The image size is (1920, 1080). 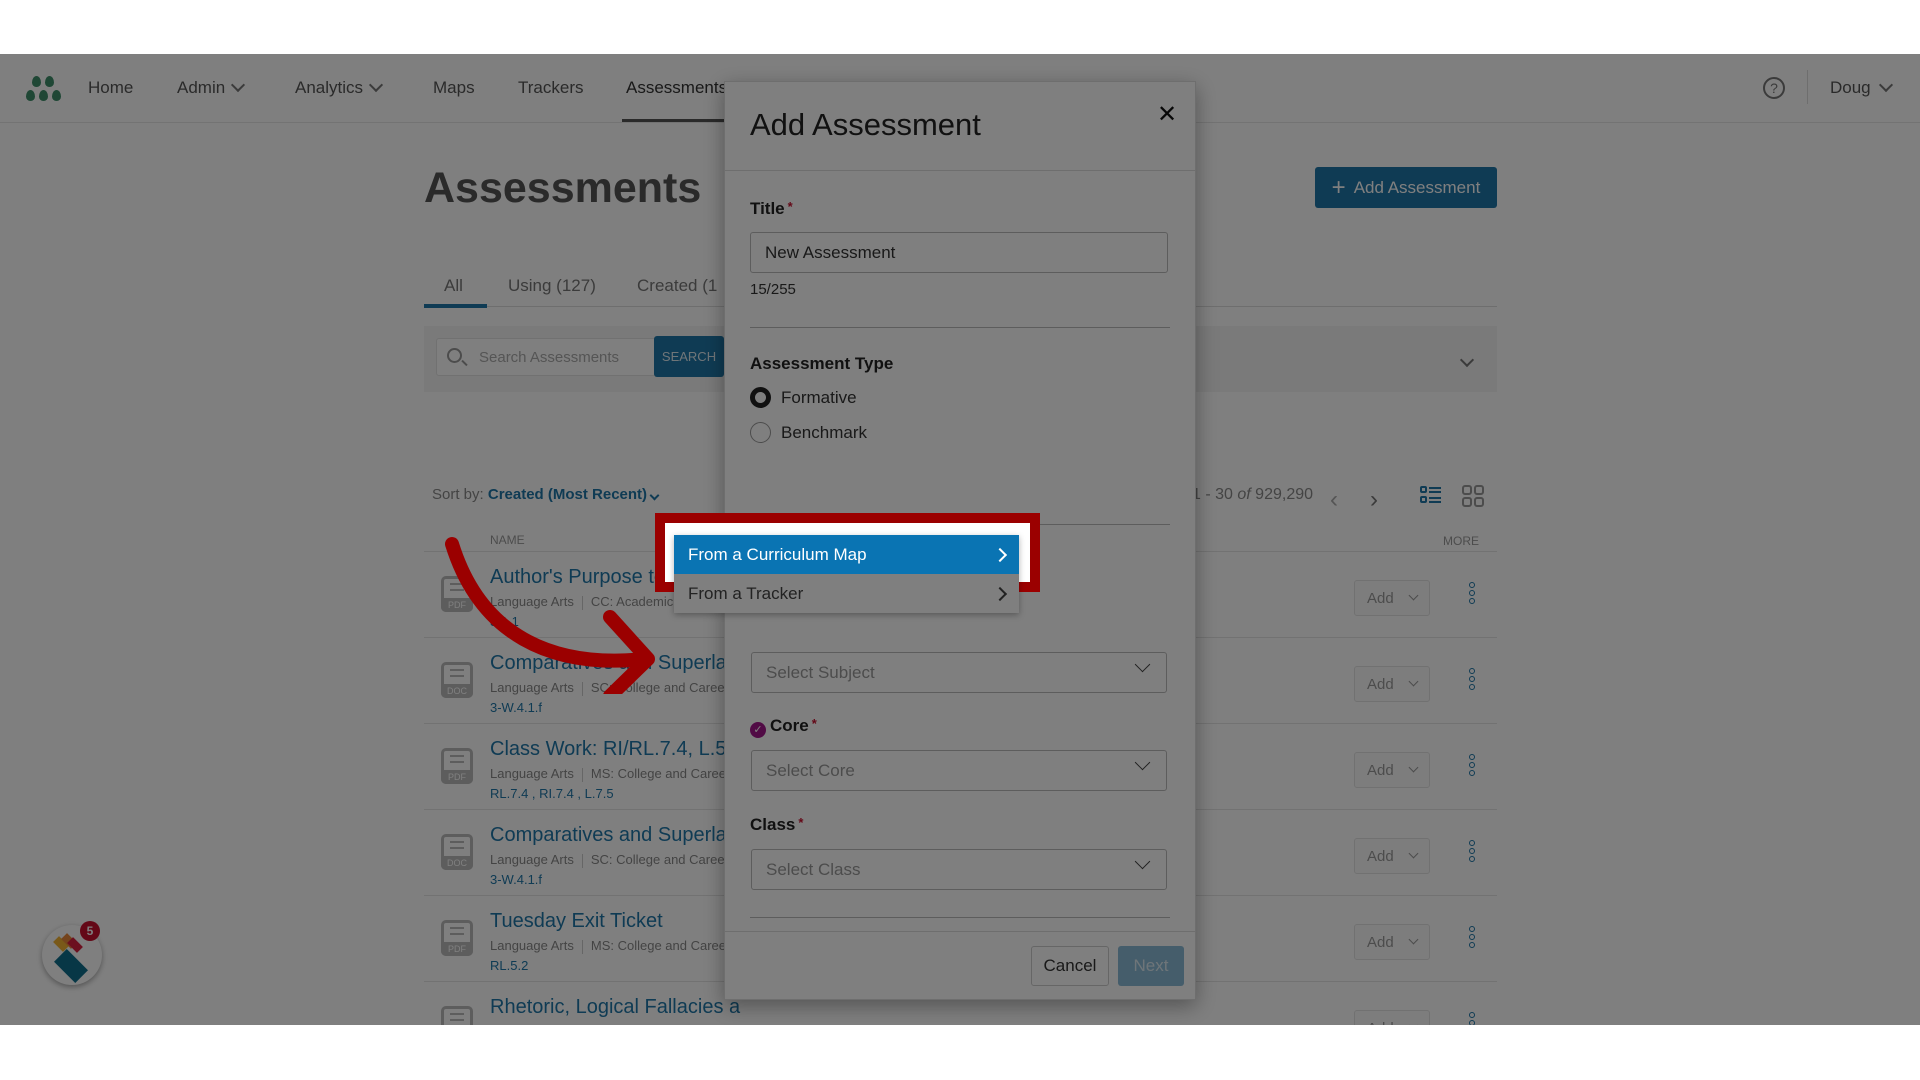 What do you see at coordinates (777, 554) in the screenshot?
I see `menu-item-label: From a Curriculum Map` at bounding box center [777, 554].